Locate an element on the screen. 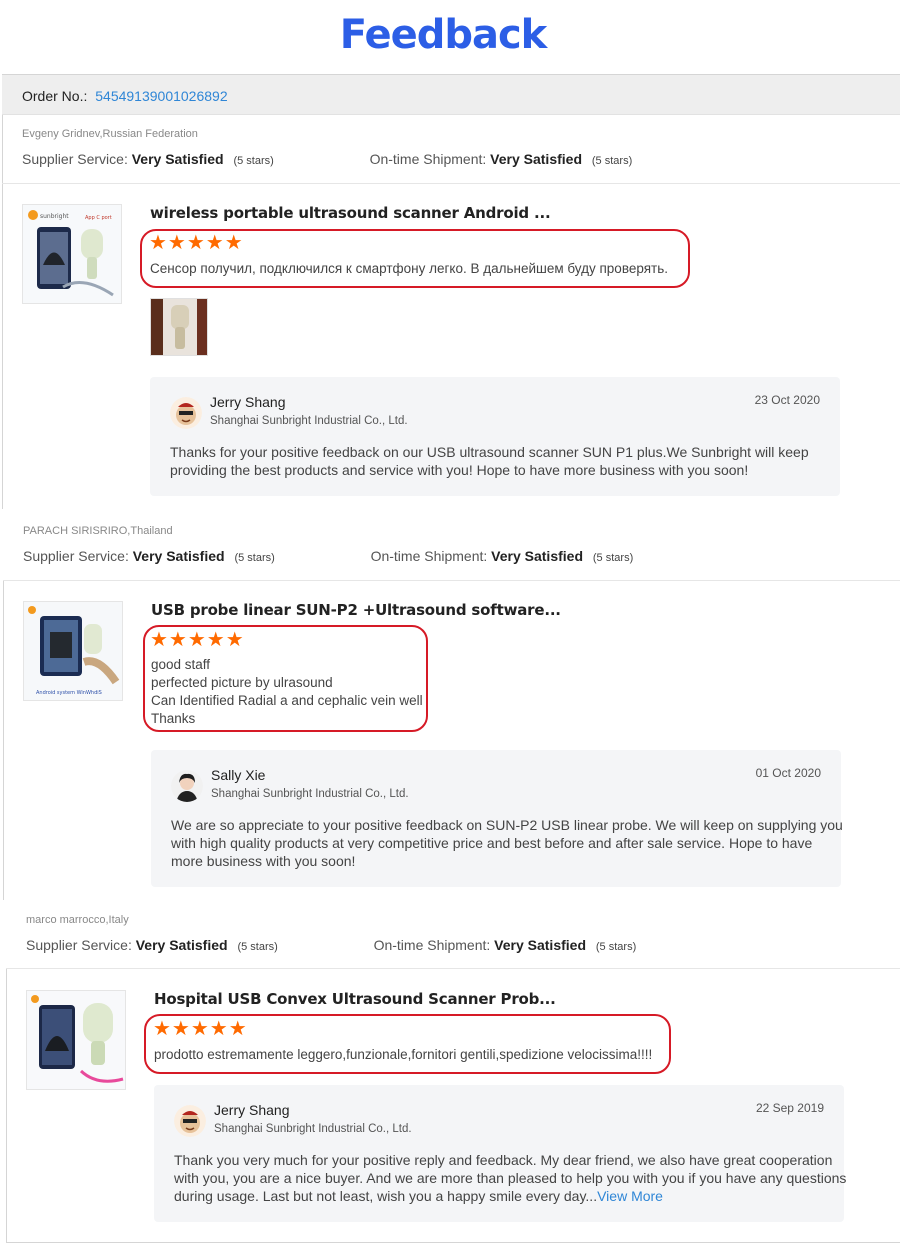 This screenshot has height=1250, width=900. review-line: good staff is located at coordinates (181, 664).